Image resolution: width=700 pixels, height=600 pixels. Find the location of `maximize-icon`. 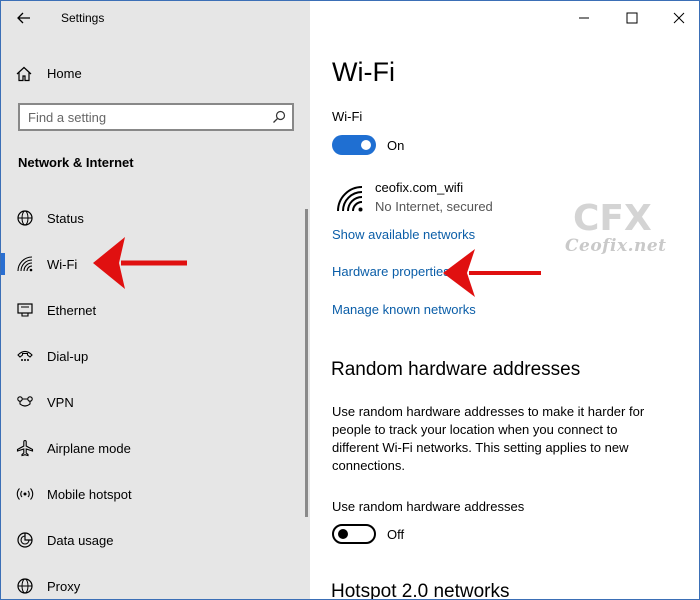

maximize-icon is located at coordinates (632, 18).